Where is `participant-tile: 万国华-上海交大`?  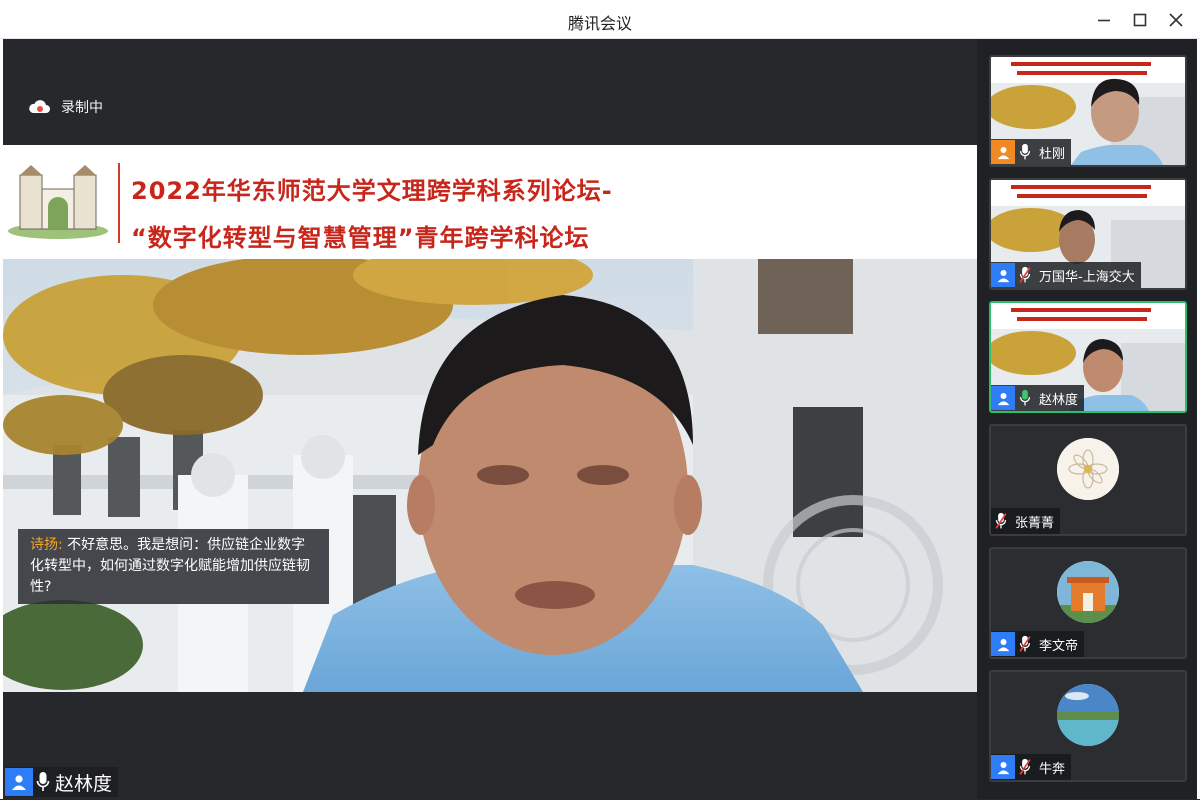
participant-tile: 万国华-上海交大 is located at coordinates (1088, 234).